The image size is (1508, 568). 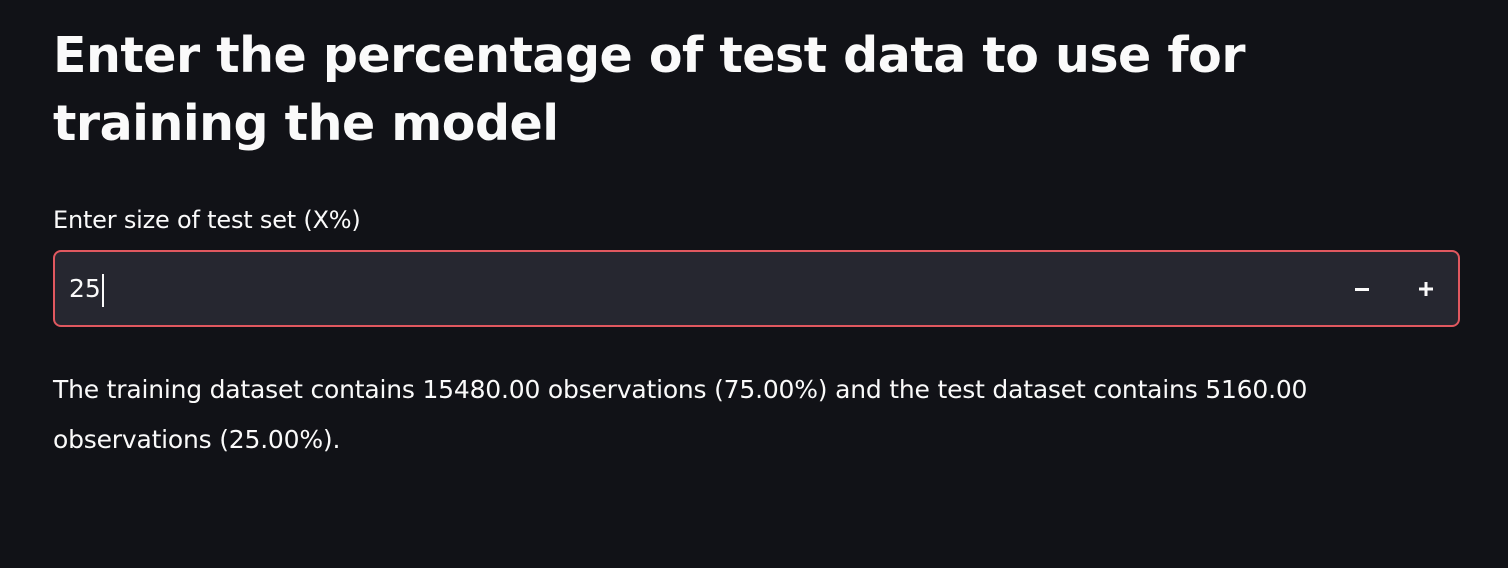 I want to click on plus-icon, so click(x=1426, y=288).